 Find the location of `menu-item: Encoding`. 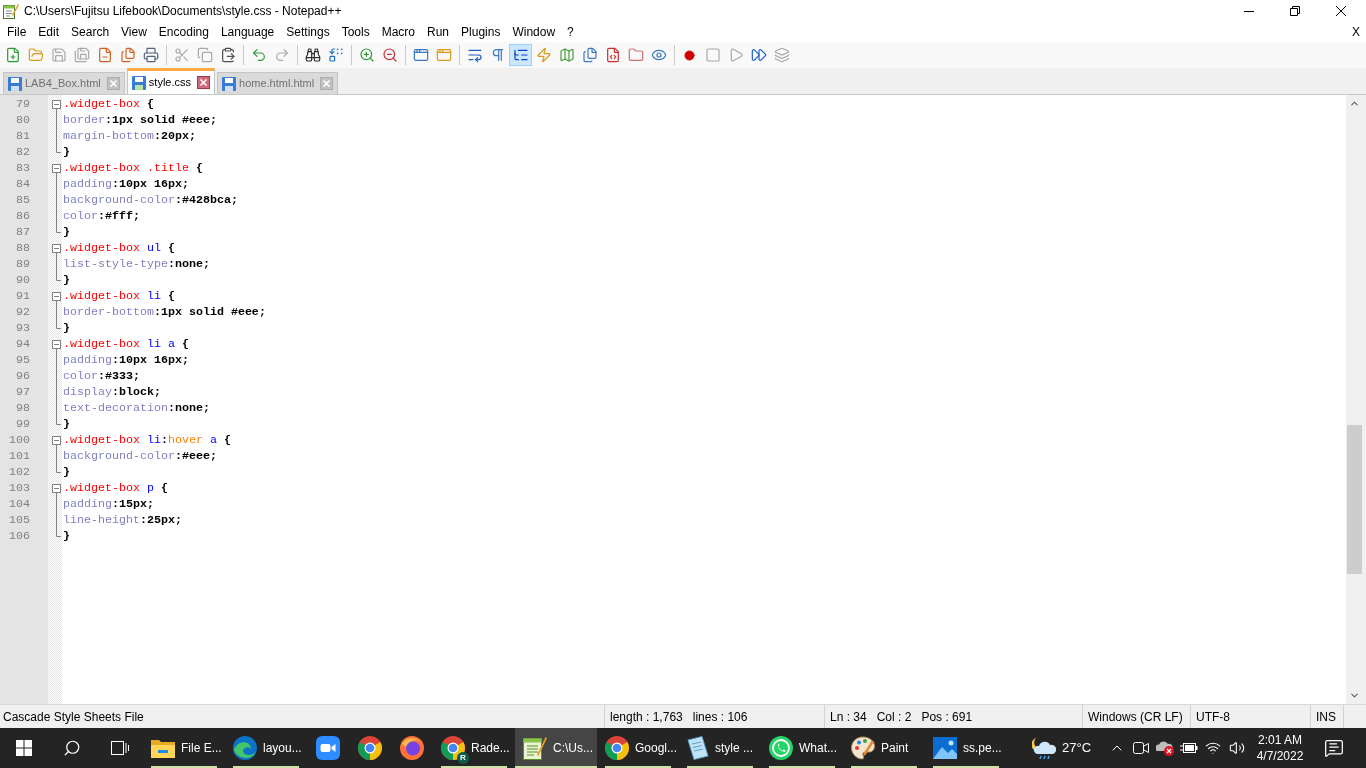

menu-item: Encoding is located at coordinates (183, 32).